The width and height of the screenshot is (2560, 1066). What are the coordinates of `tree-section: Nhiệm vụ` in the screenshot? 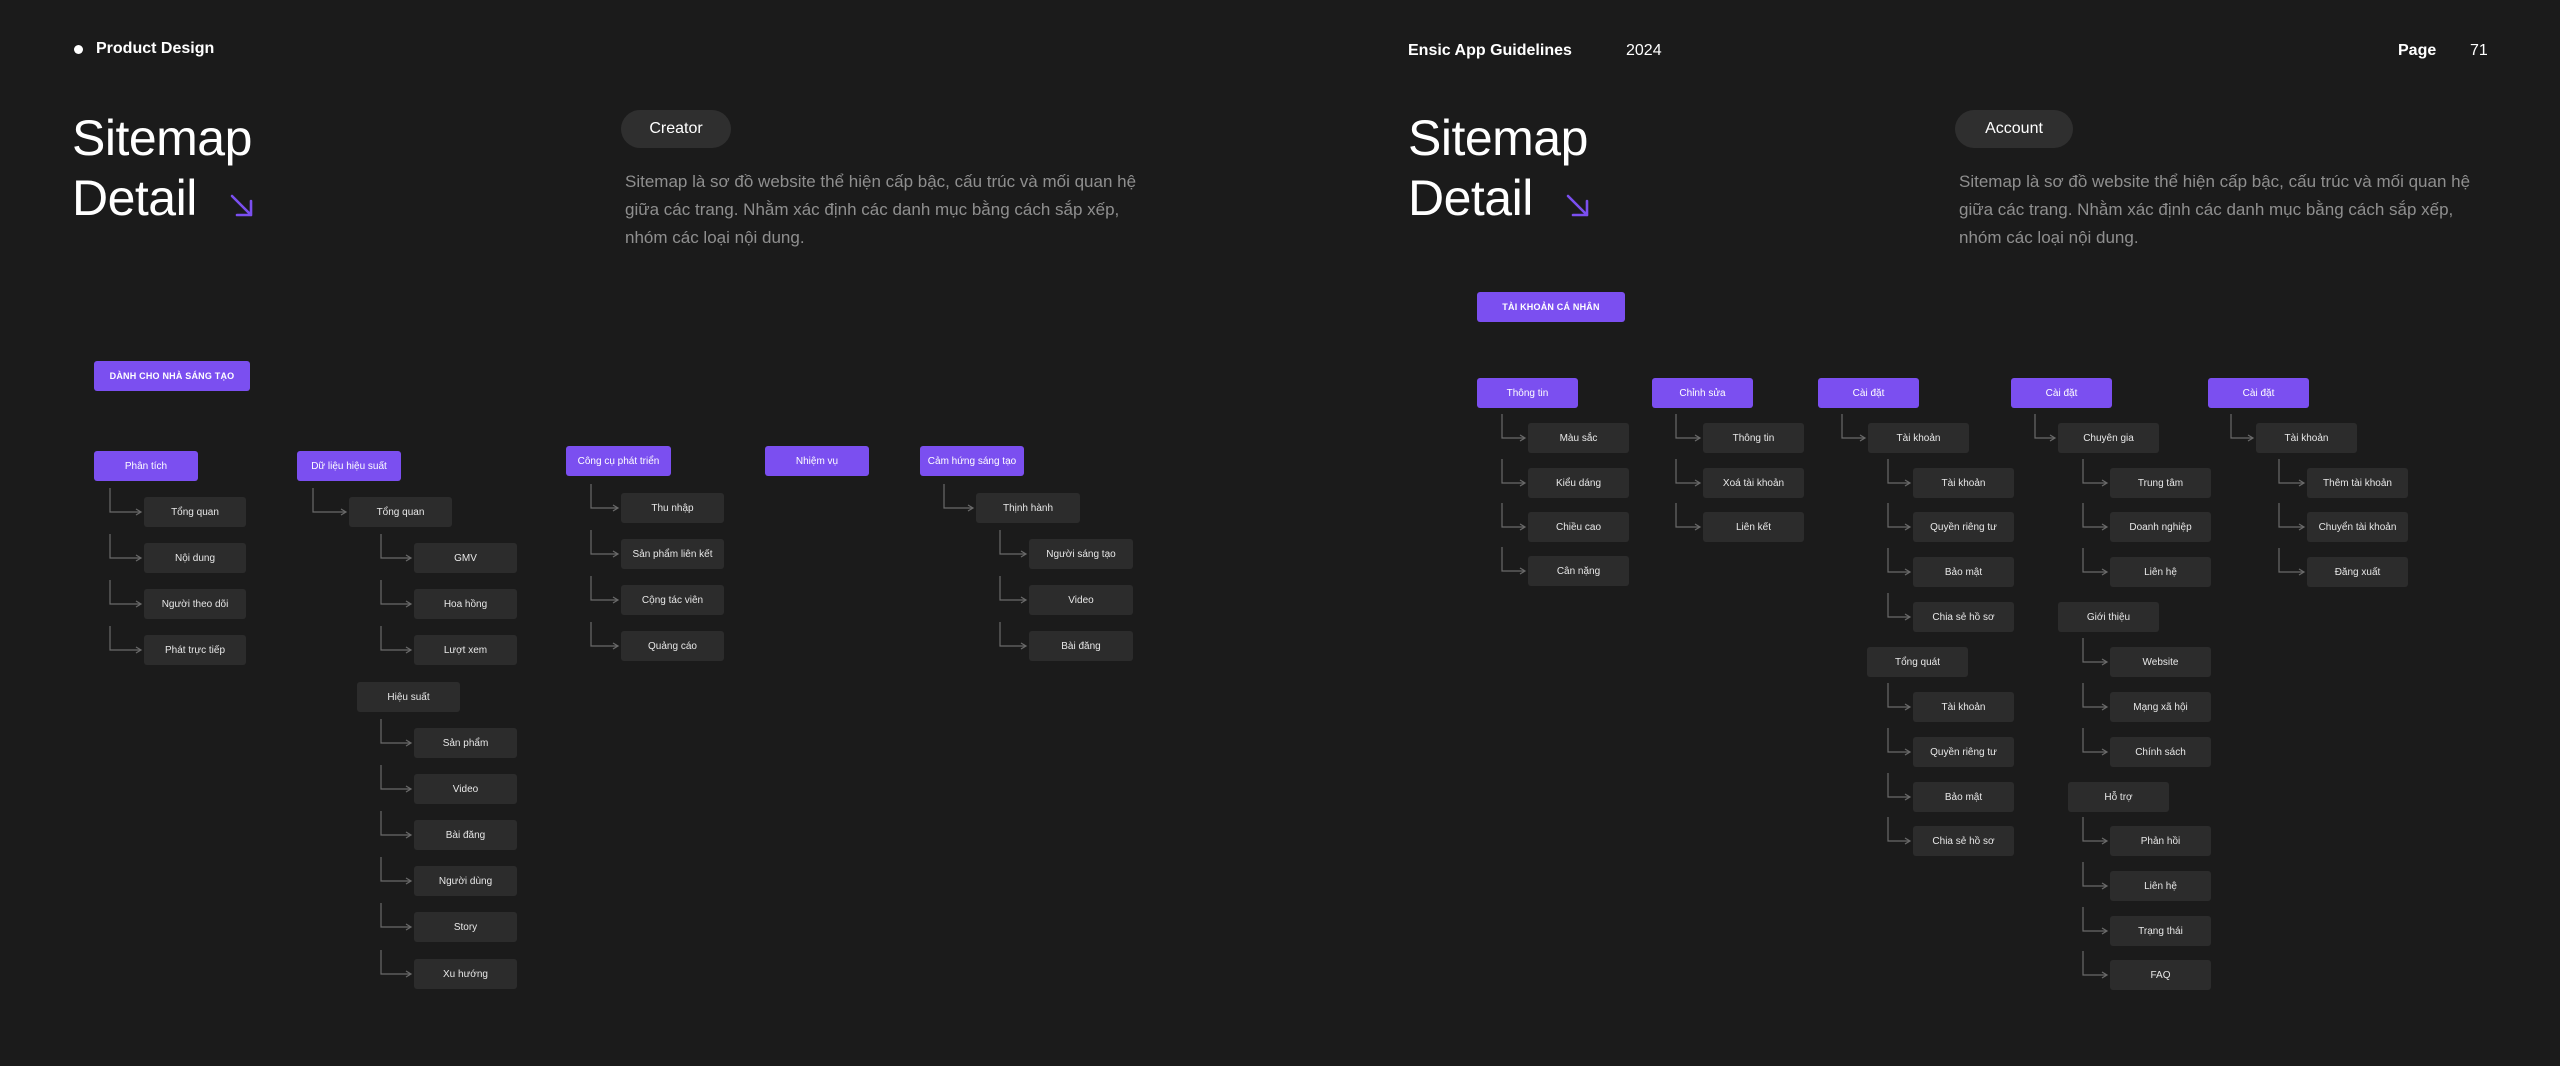 It's located at (817, 461).